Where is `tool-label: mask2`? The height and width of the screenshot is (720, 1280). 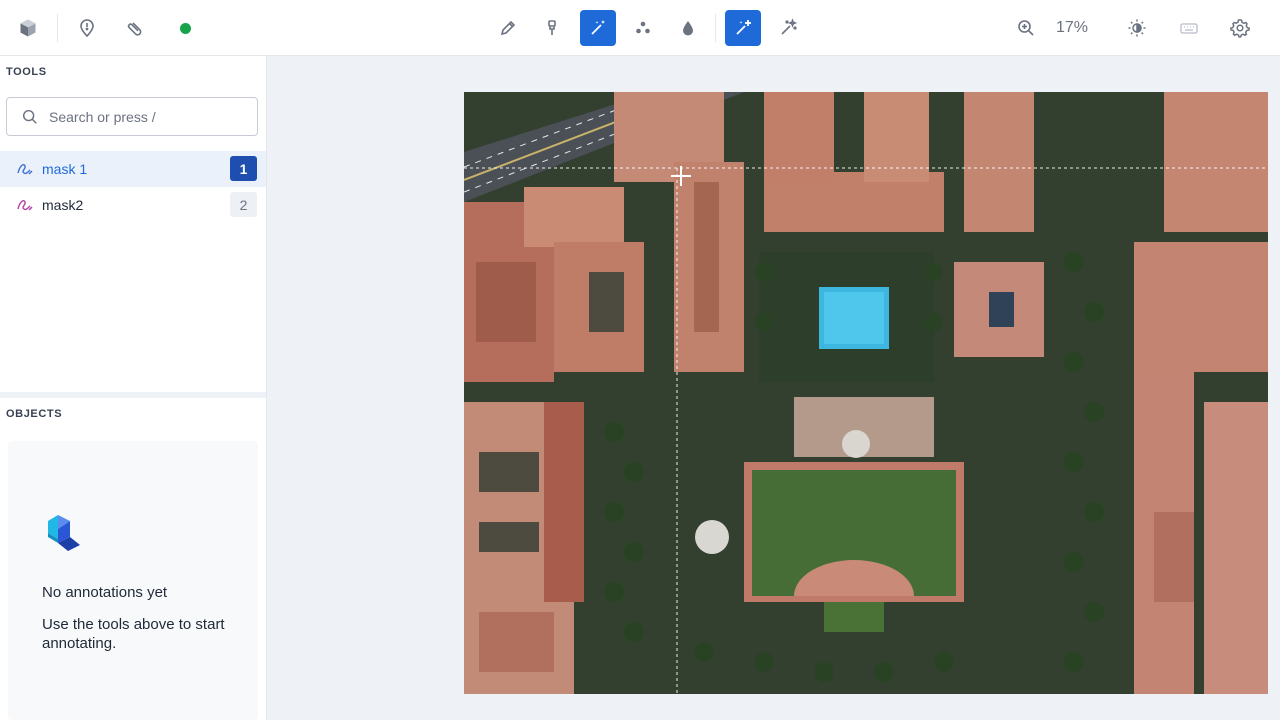
tool-label: mask2 is located at coordinates (63, 205).